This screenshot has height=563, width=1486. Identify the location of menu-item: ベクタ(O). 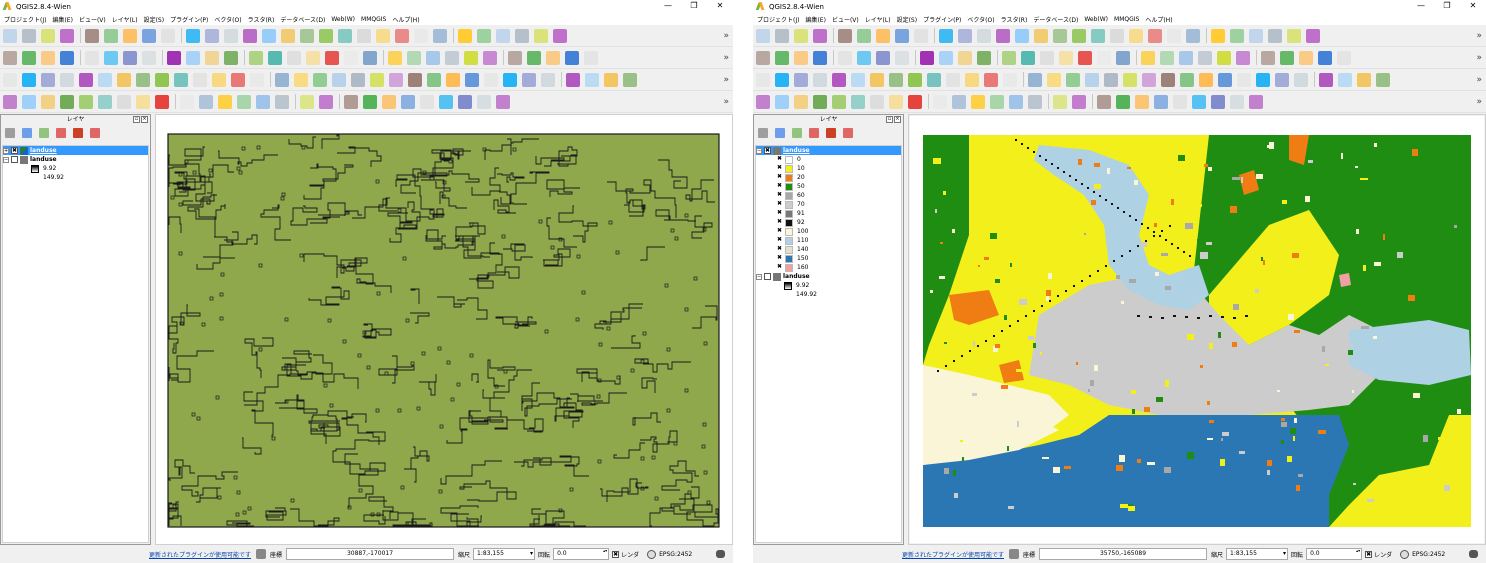
(227, 19).